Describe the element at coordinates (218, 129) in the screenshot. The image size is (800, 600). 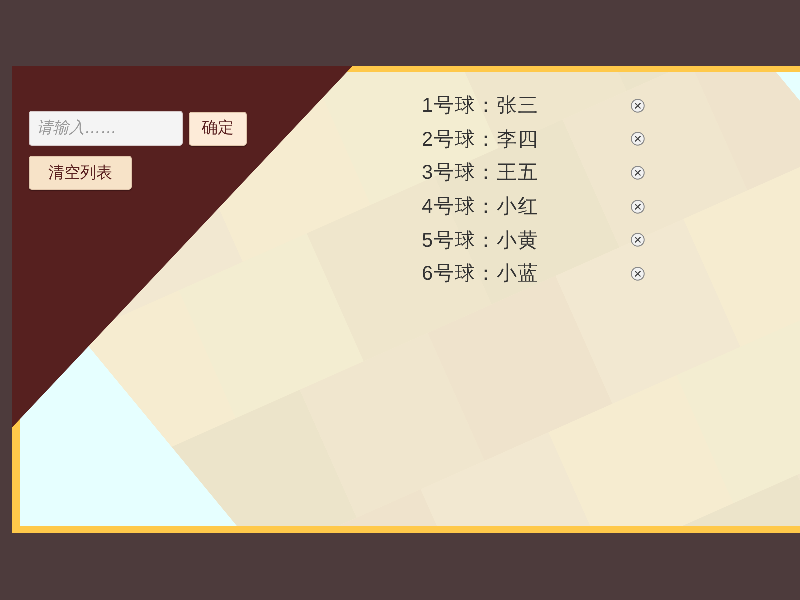
I see `confirm-button: 确定` at that location.